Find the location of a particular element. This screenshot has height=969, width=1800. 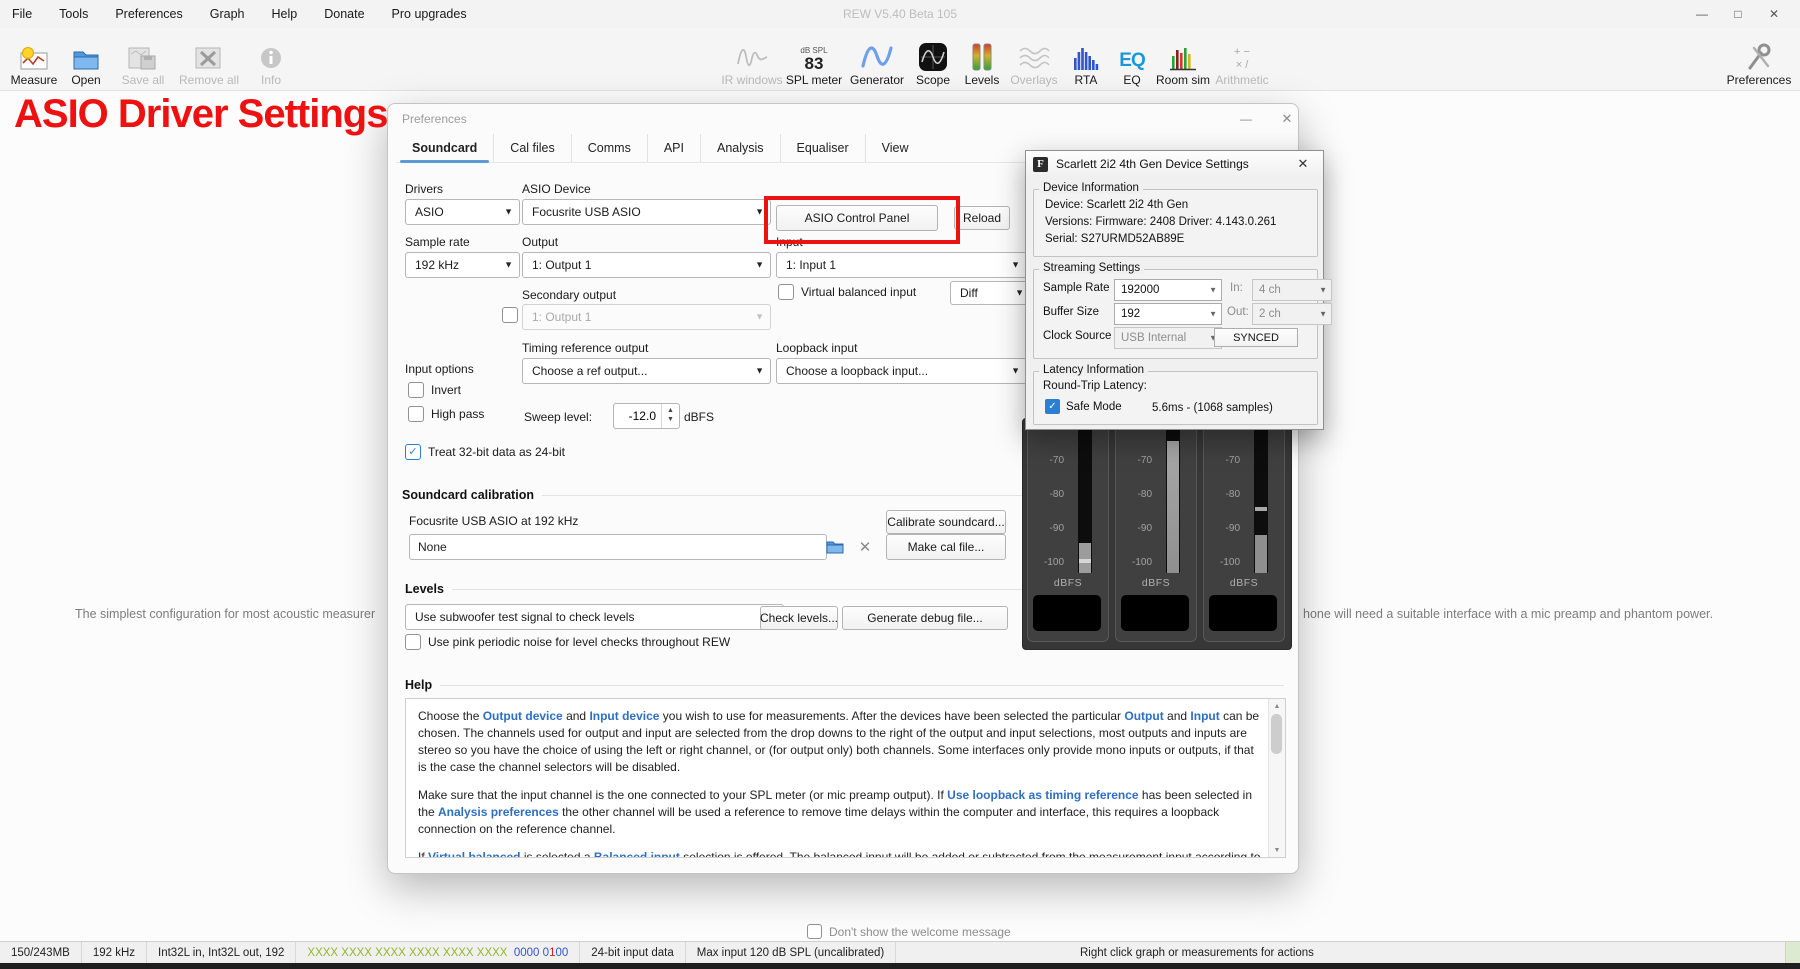

loopback-input-select: Choose a loopback input... ▼ is located at coordinates (901, 371).